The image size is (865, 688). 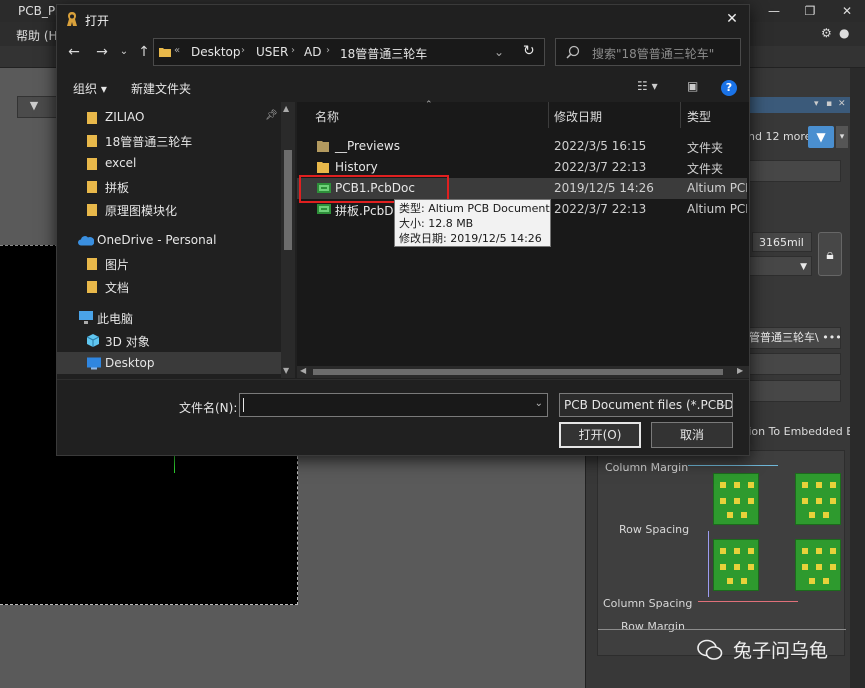 I want to click on address-dropdown-icon: ⌄, so click(x=499, y=52).